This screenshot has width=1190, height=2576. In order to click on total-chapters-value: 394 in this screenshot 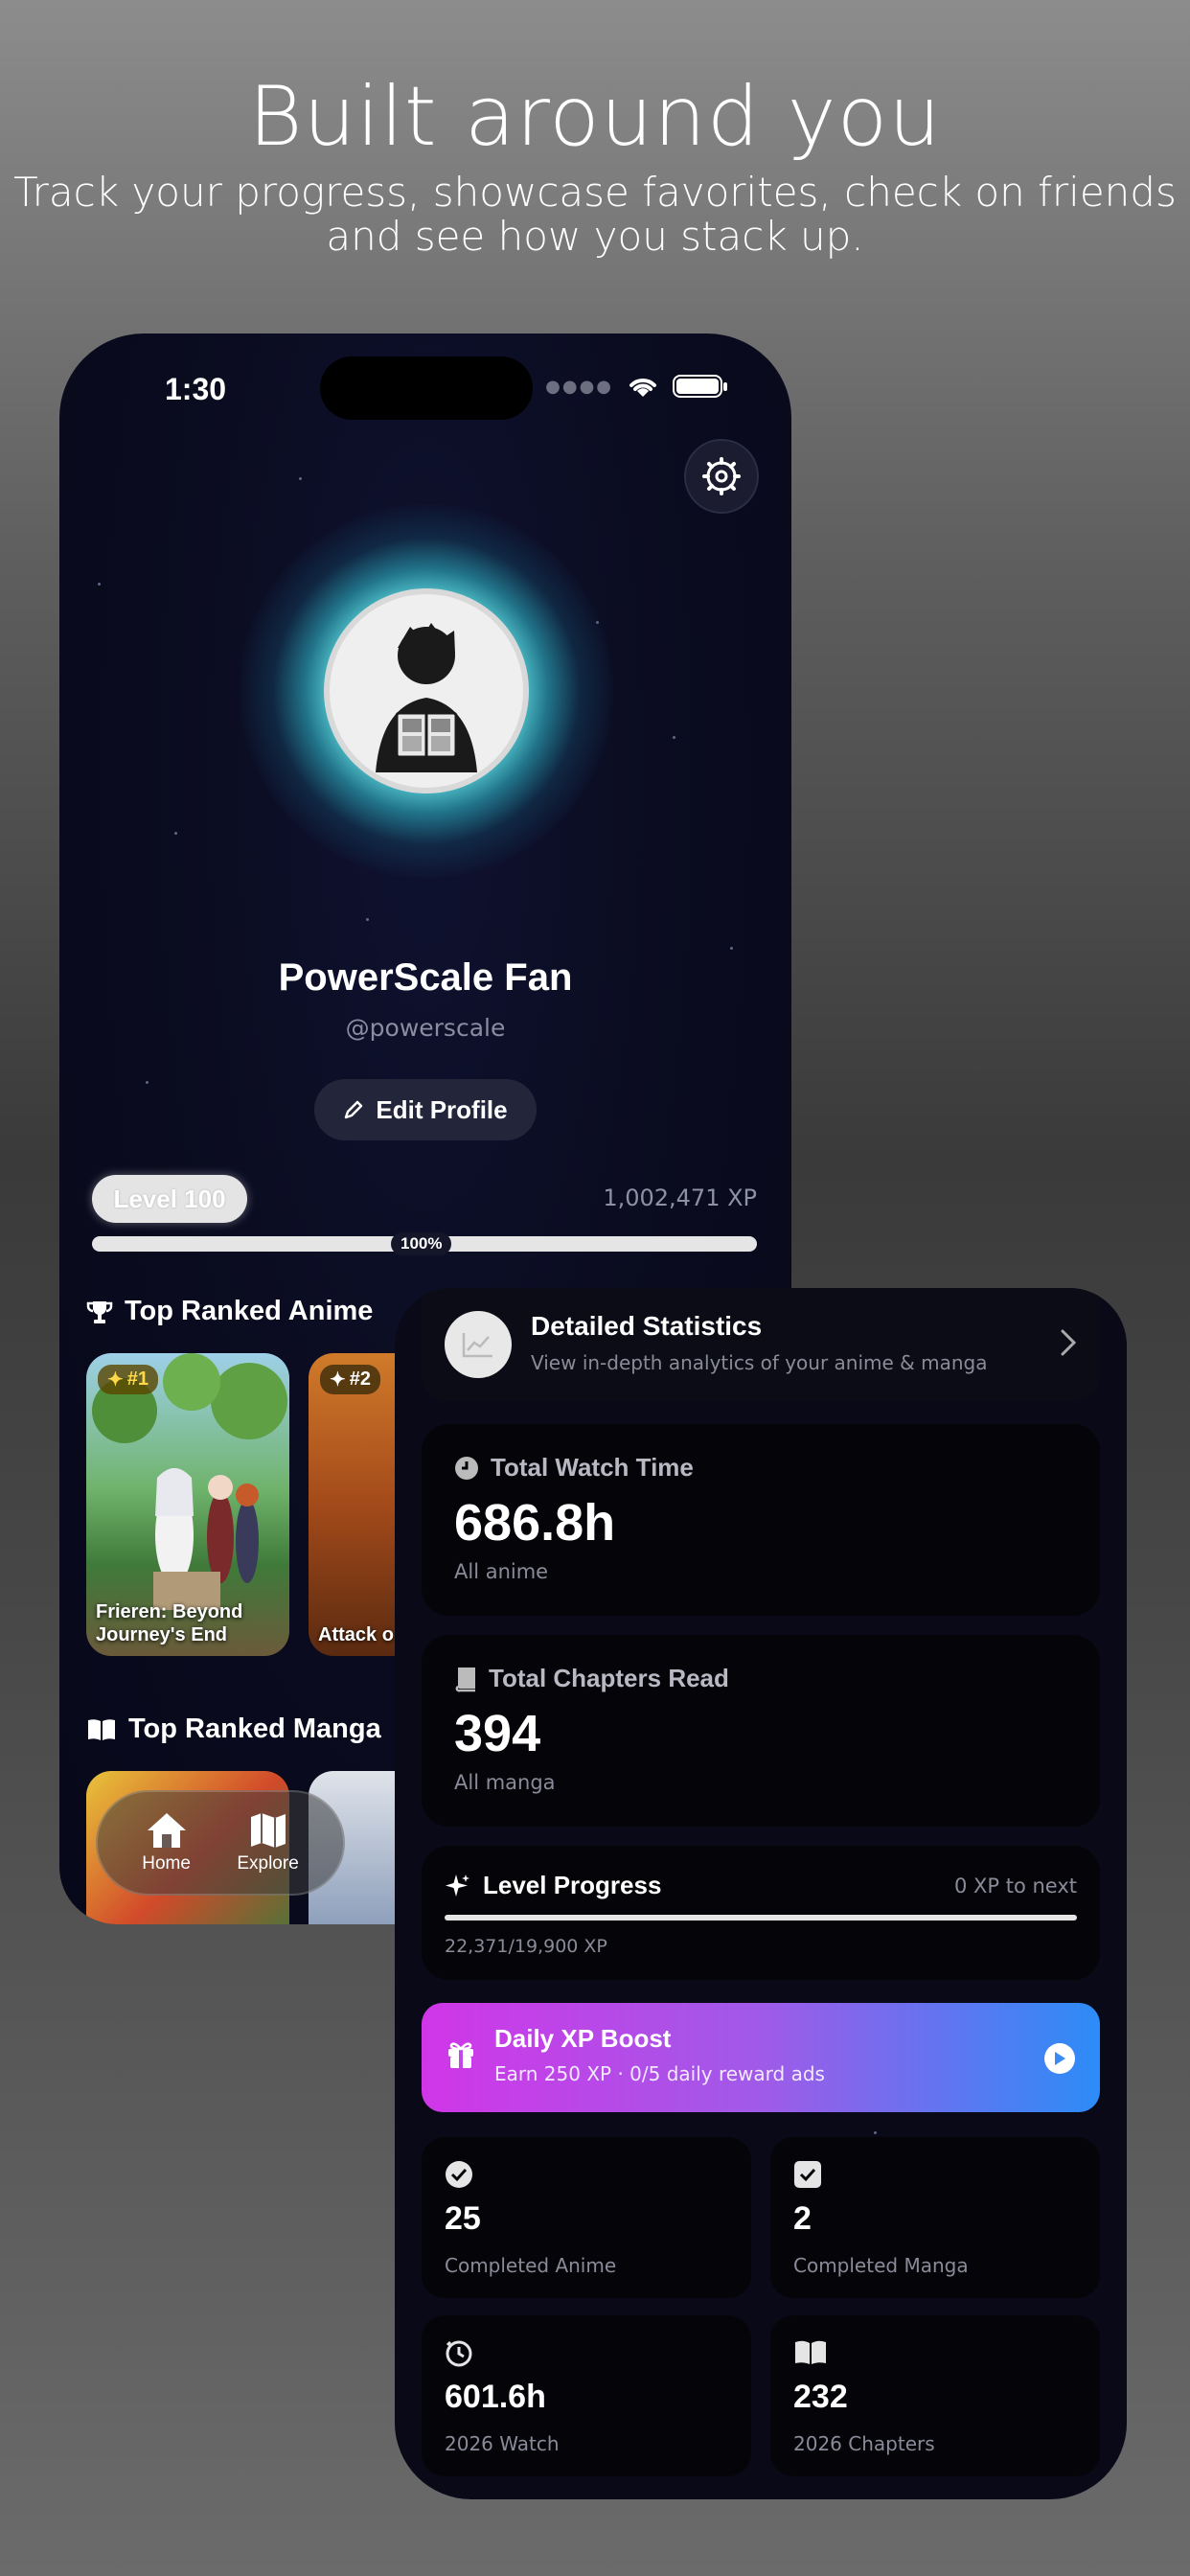, I will do `click(498, 1733)`.